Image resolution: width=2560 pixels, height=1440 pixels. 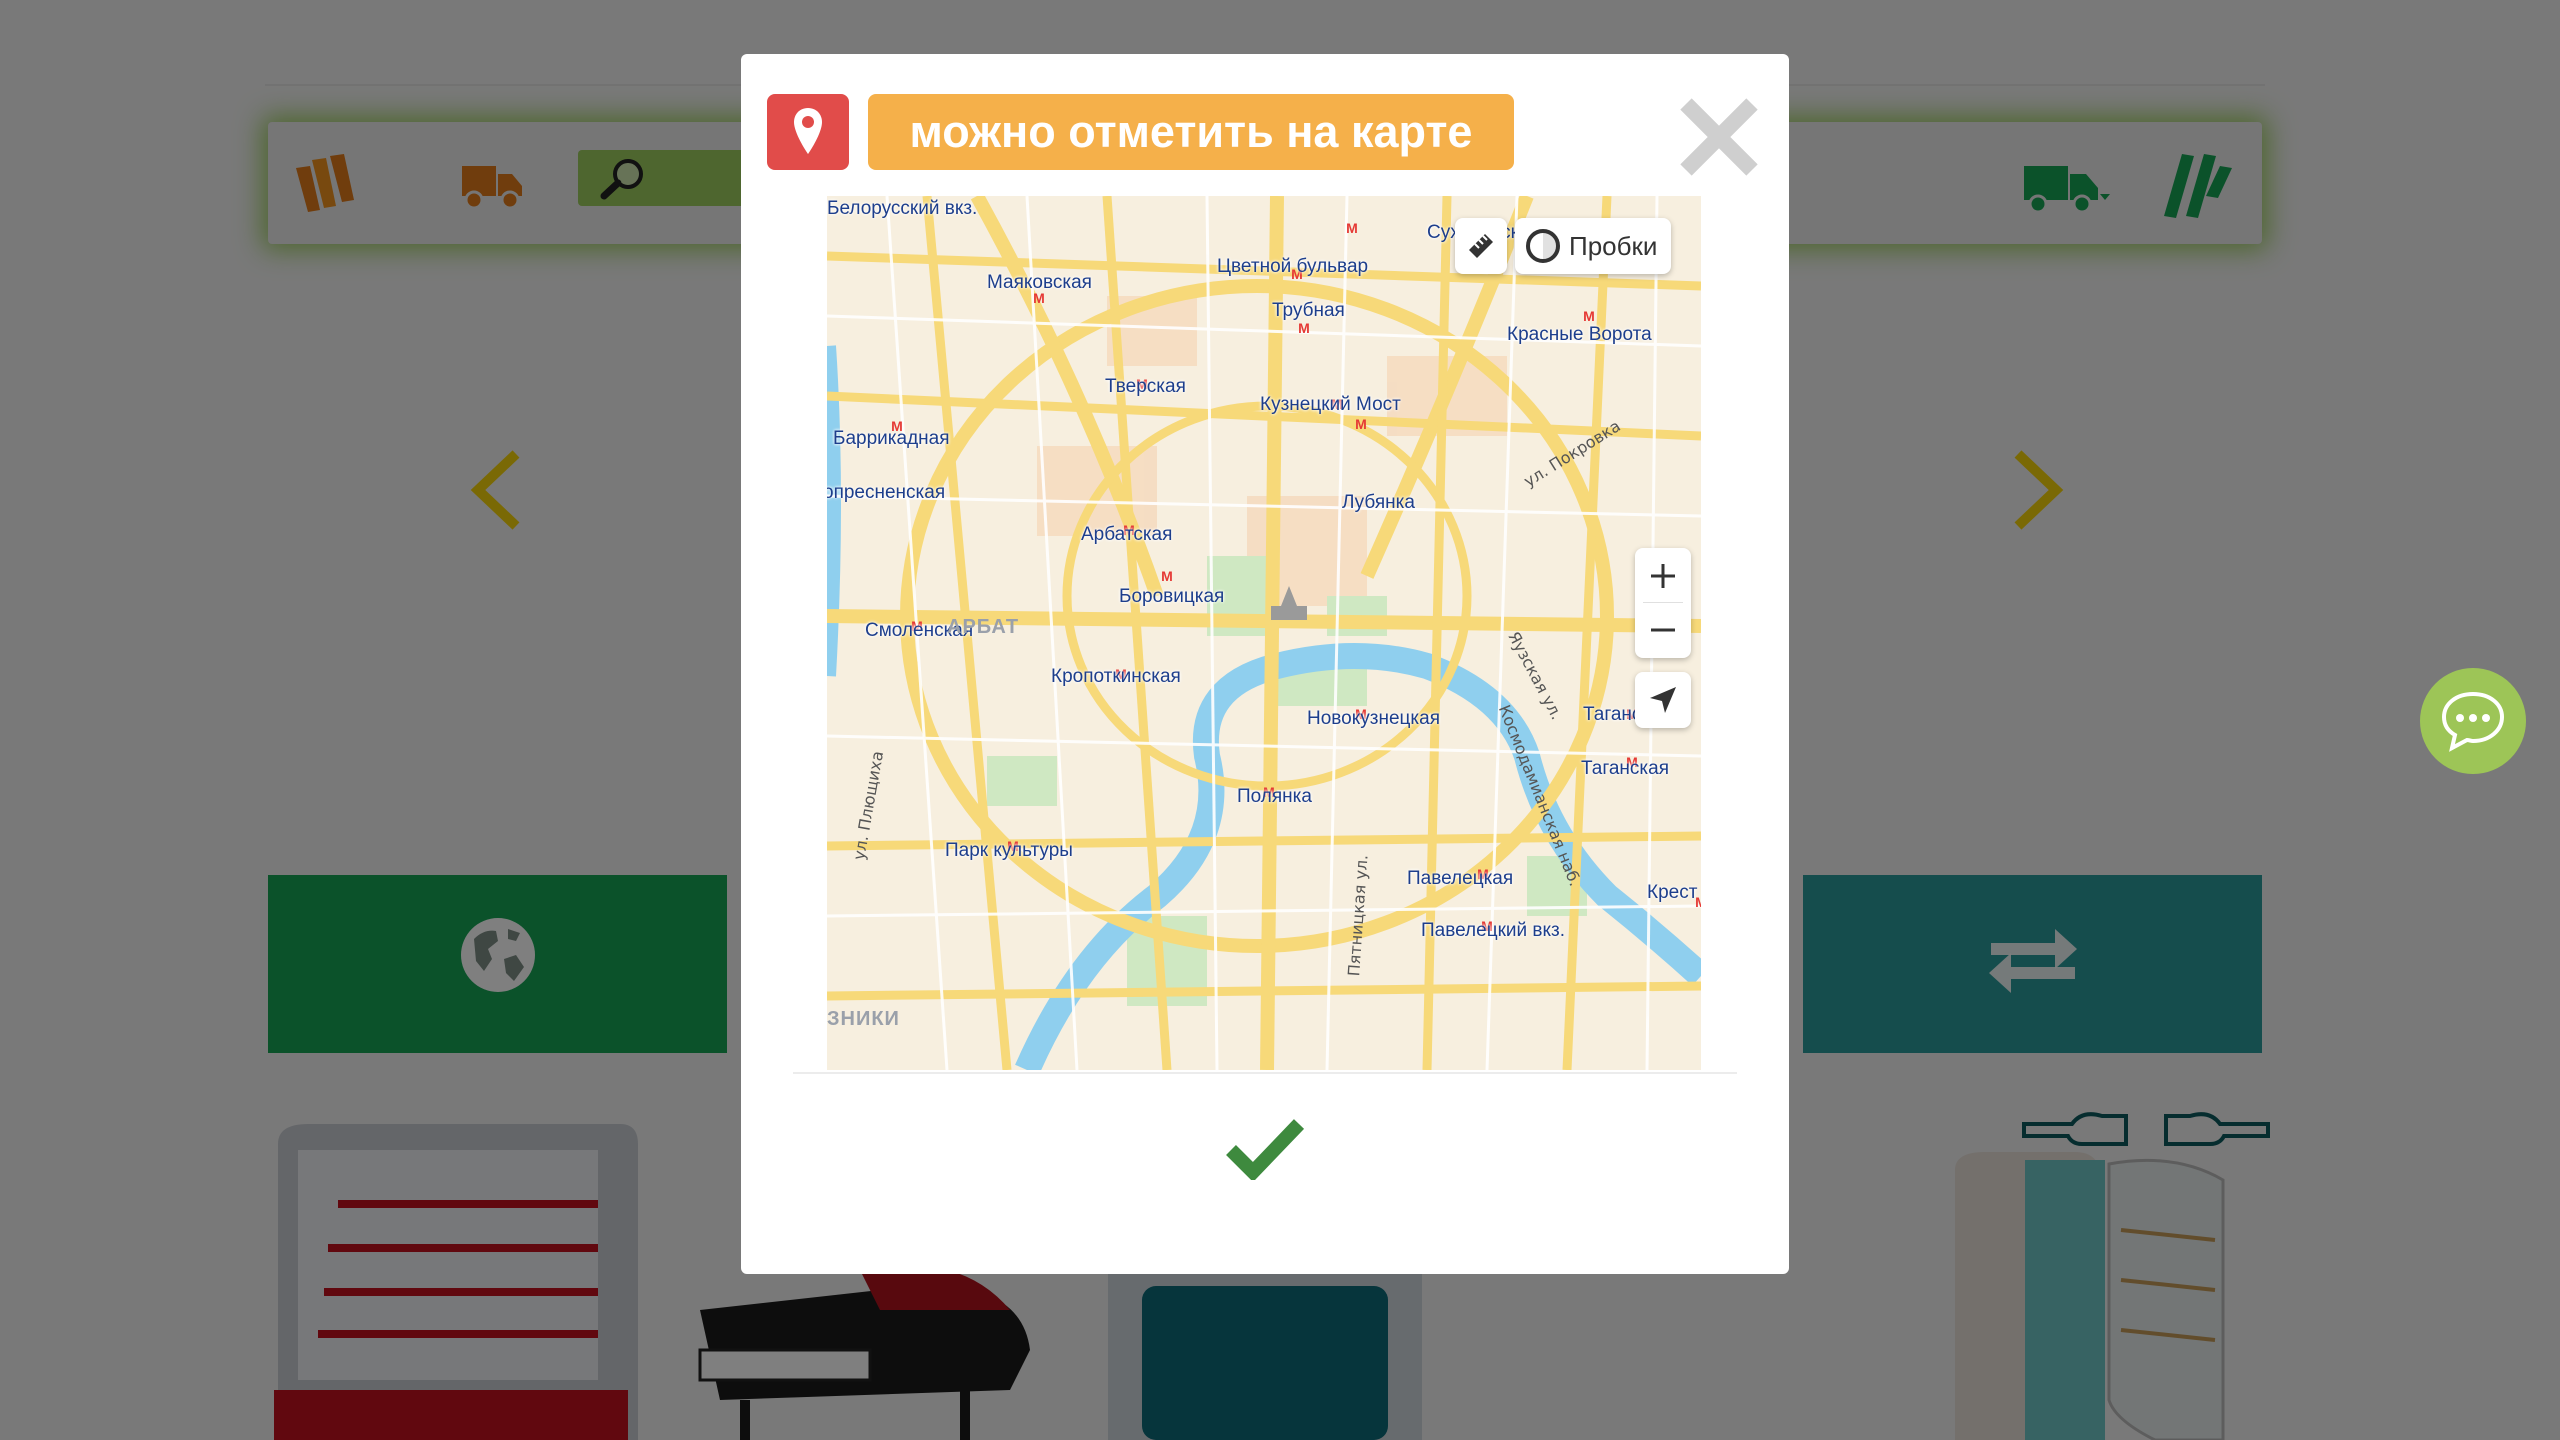 I want to click on zoom-divider, so click(x=1663, y=602).